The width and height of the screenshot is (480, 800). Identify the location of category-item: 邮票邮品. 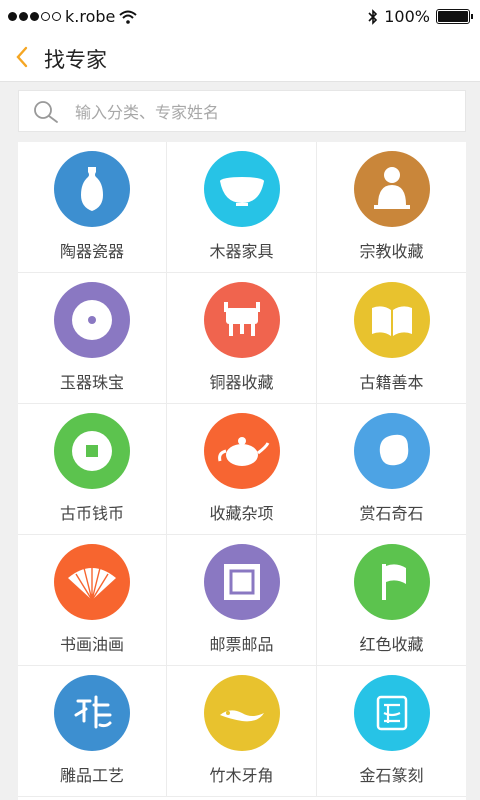
(242, 600).